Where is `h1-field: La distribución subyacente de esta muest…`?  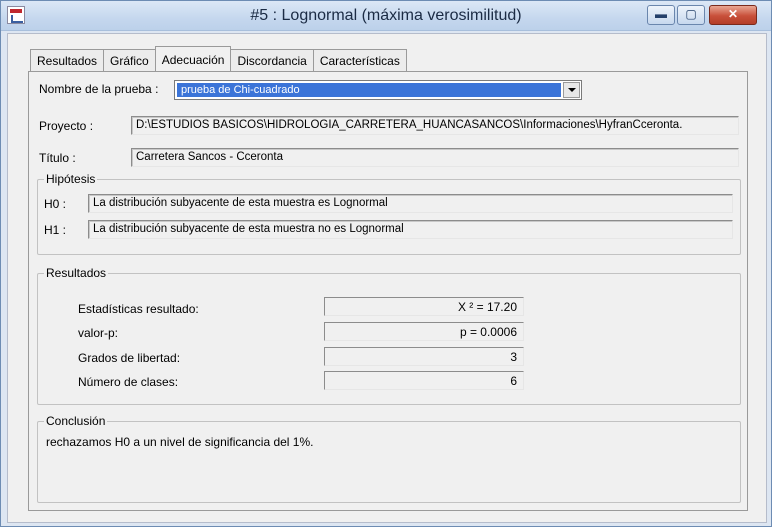
h1-field: La distribución subyacente de esta muest… is located at coordinates (410, 229).